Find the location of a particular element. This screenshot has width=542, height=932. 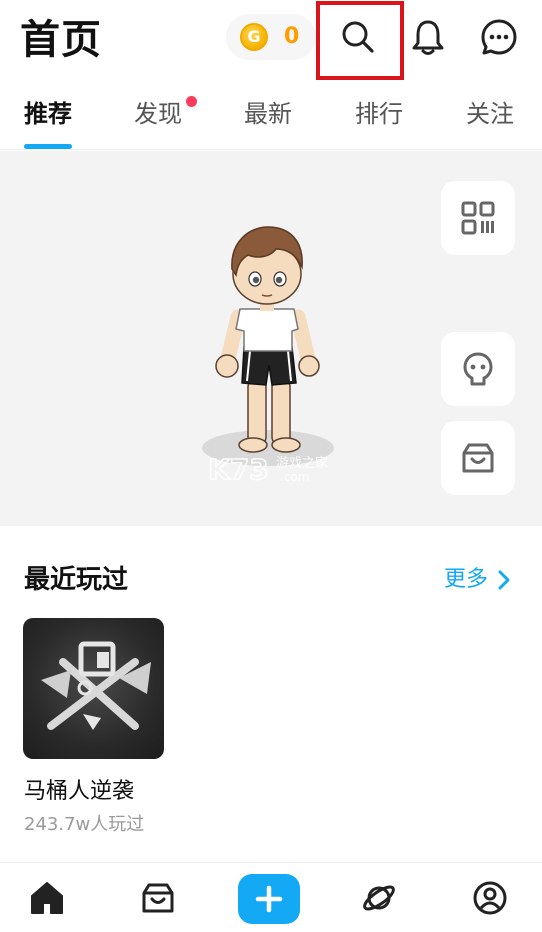

message-icon is located at coordinates (499, 37).